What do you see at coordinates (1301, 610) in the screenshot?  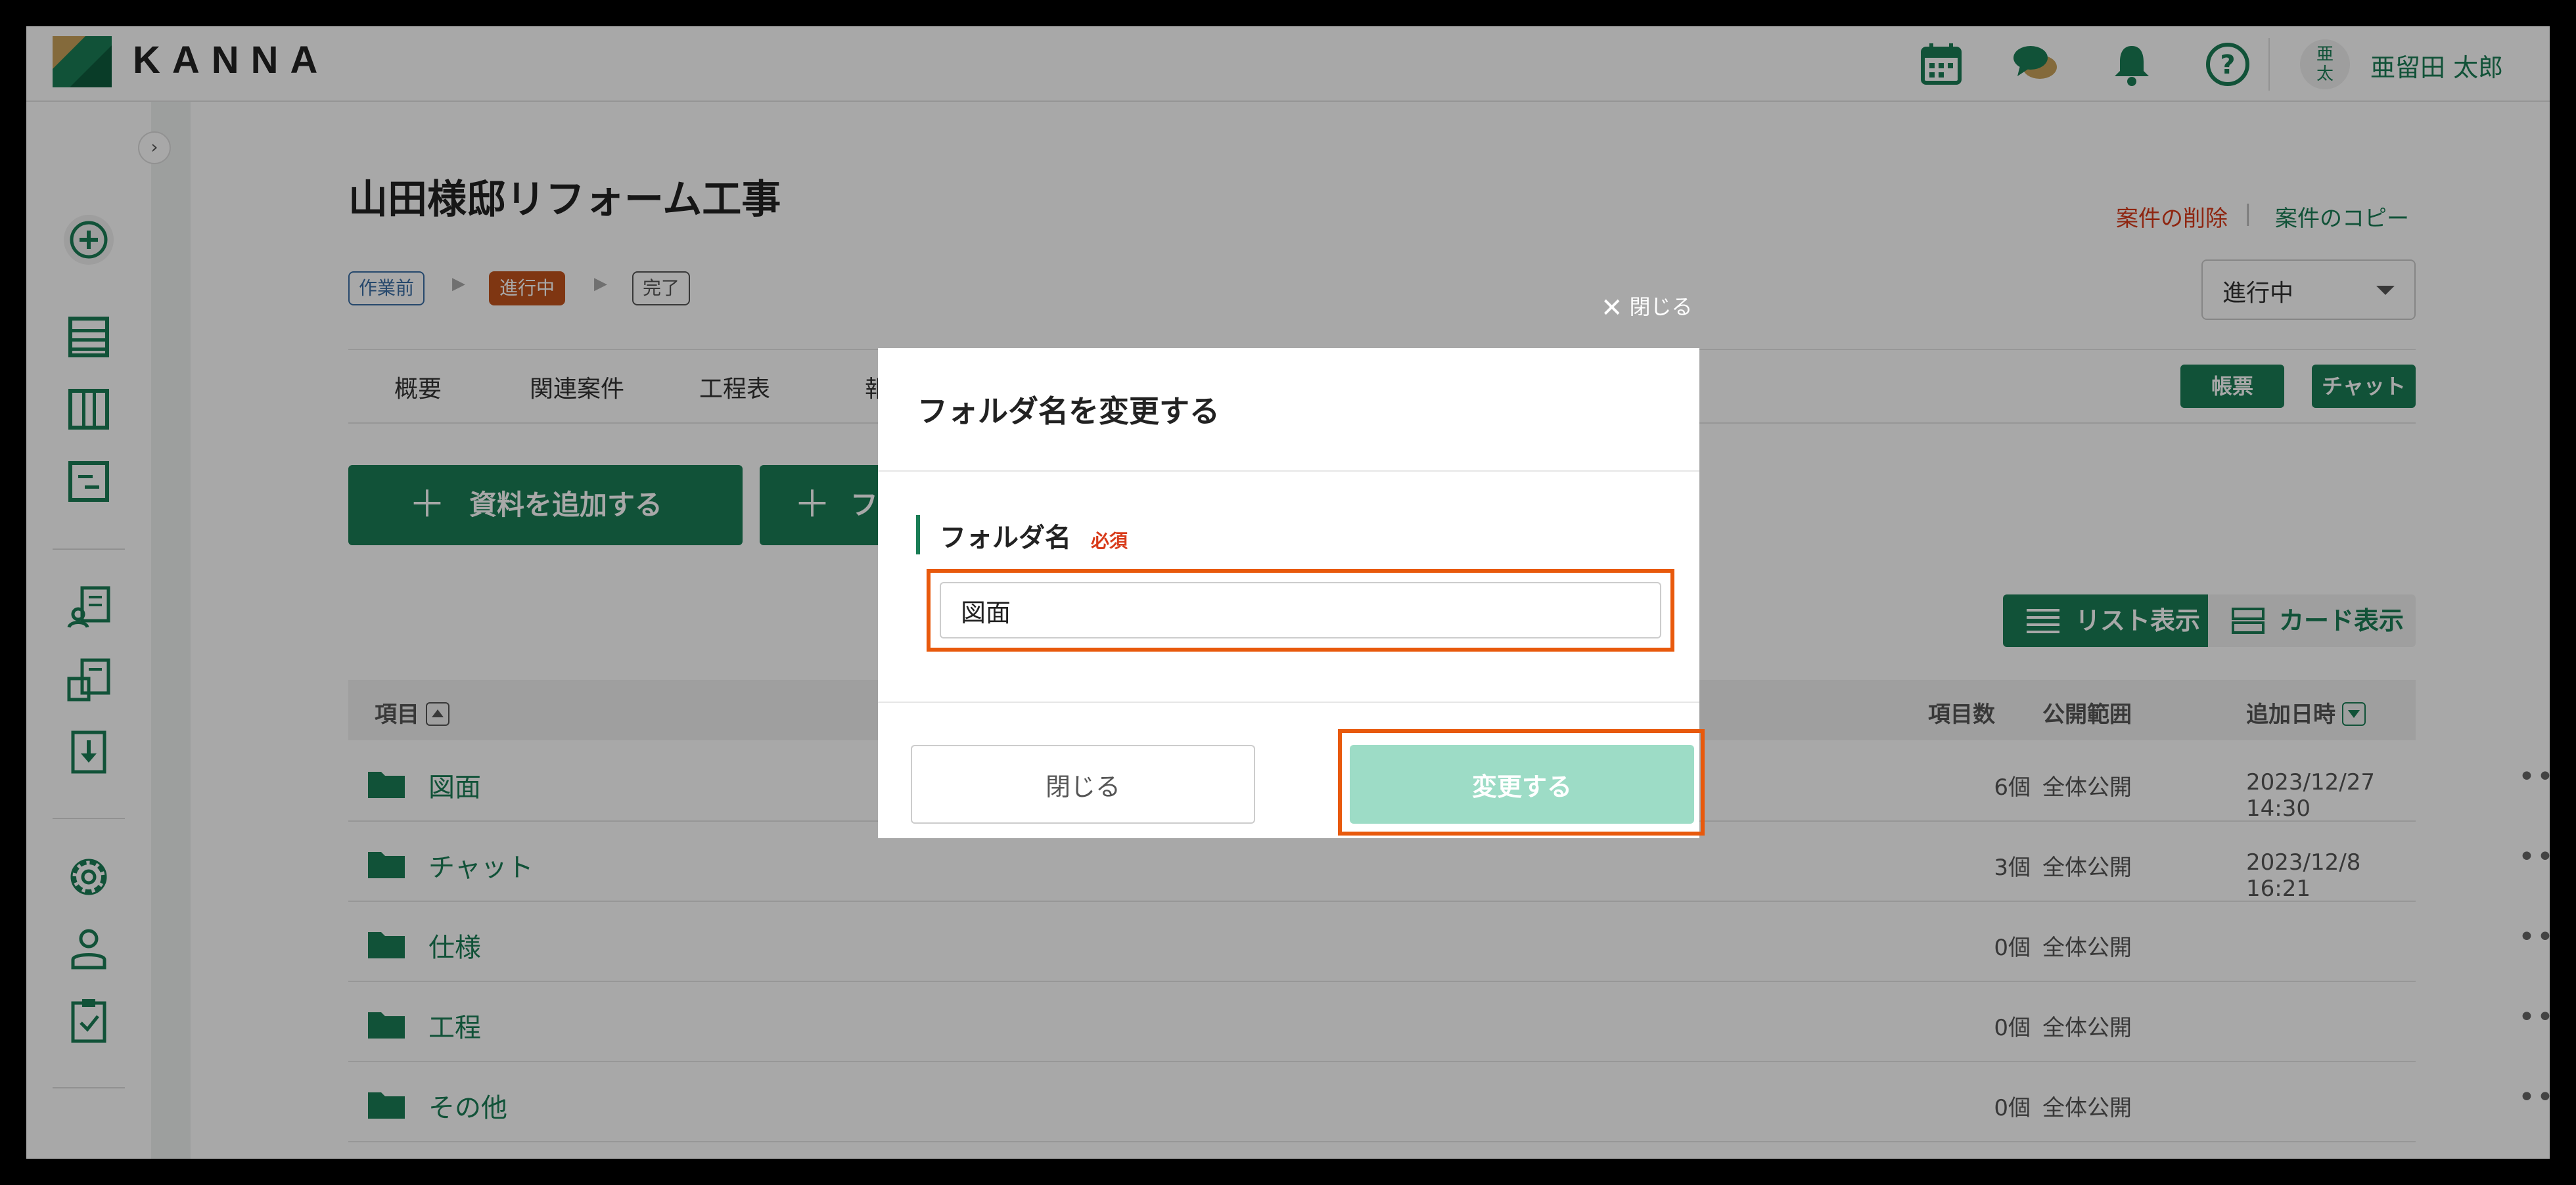 I see `folder-name-input` at bounding box center [1301, 610].